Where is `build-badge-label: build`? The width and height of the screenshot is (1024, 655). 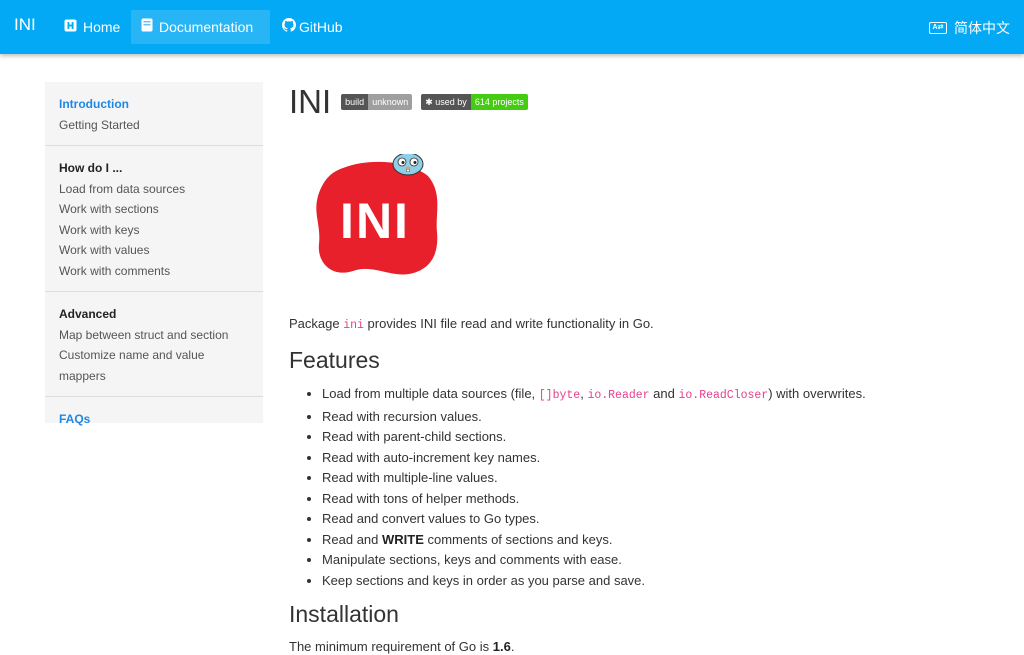
build-badge-label: build is located at coordinates (355, 102).